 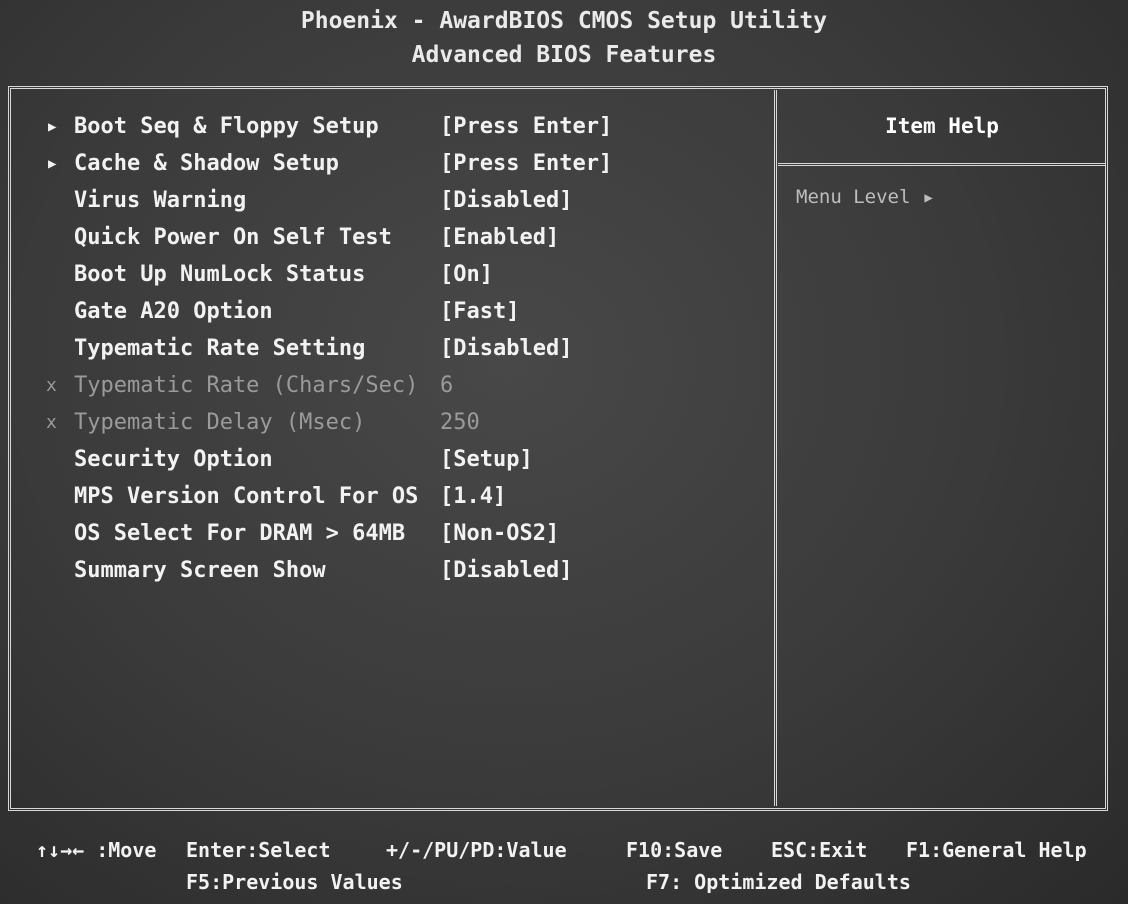 I want to click on menu-level: Menu Level ▶, so click(x=864, y=197).